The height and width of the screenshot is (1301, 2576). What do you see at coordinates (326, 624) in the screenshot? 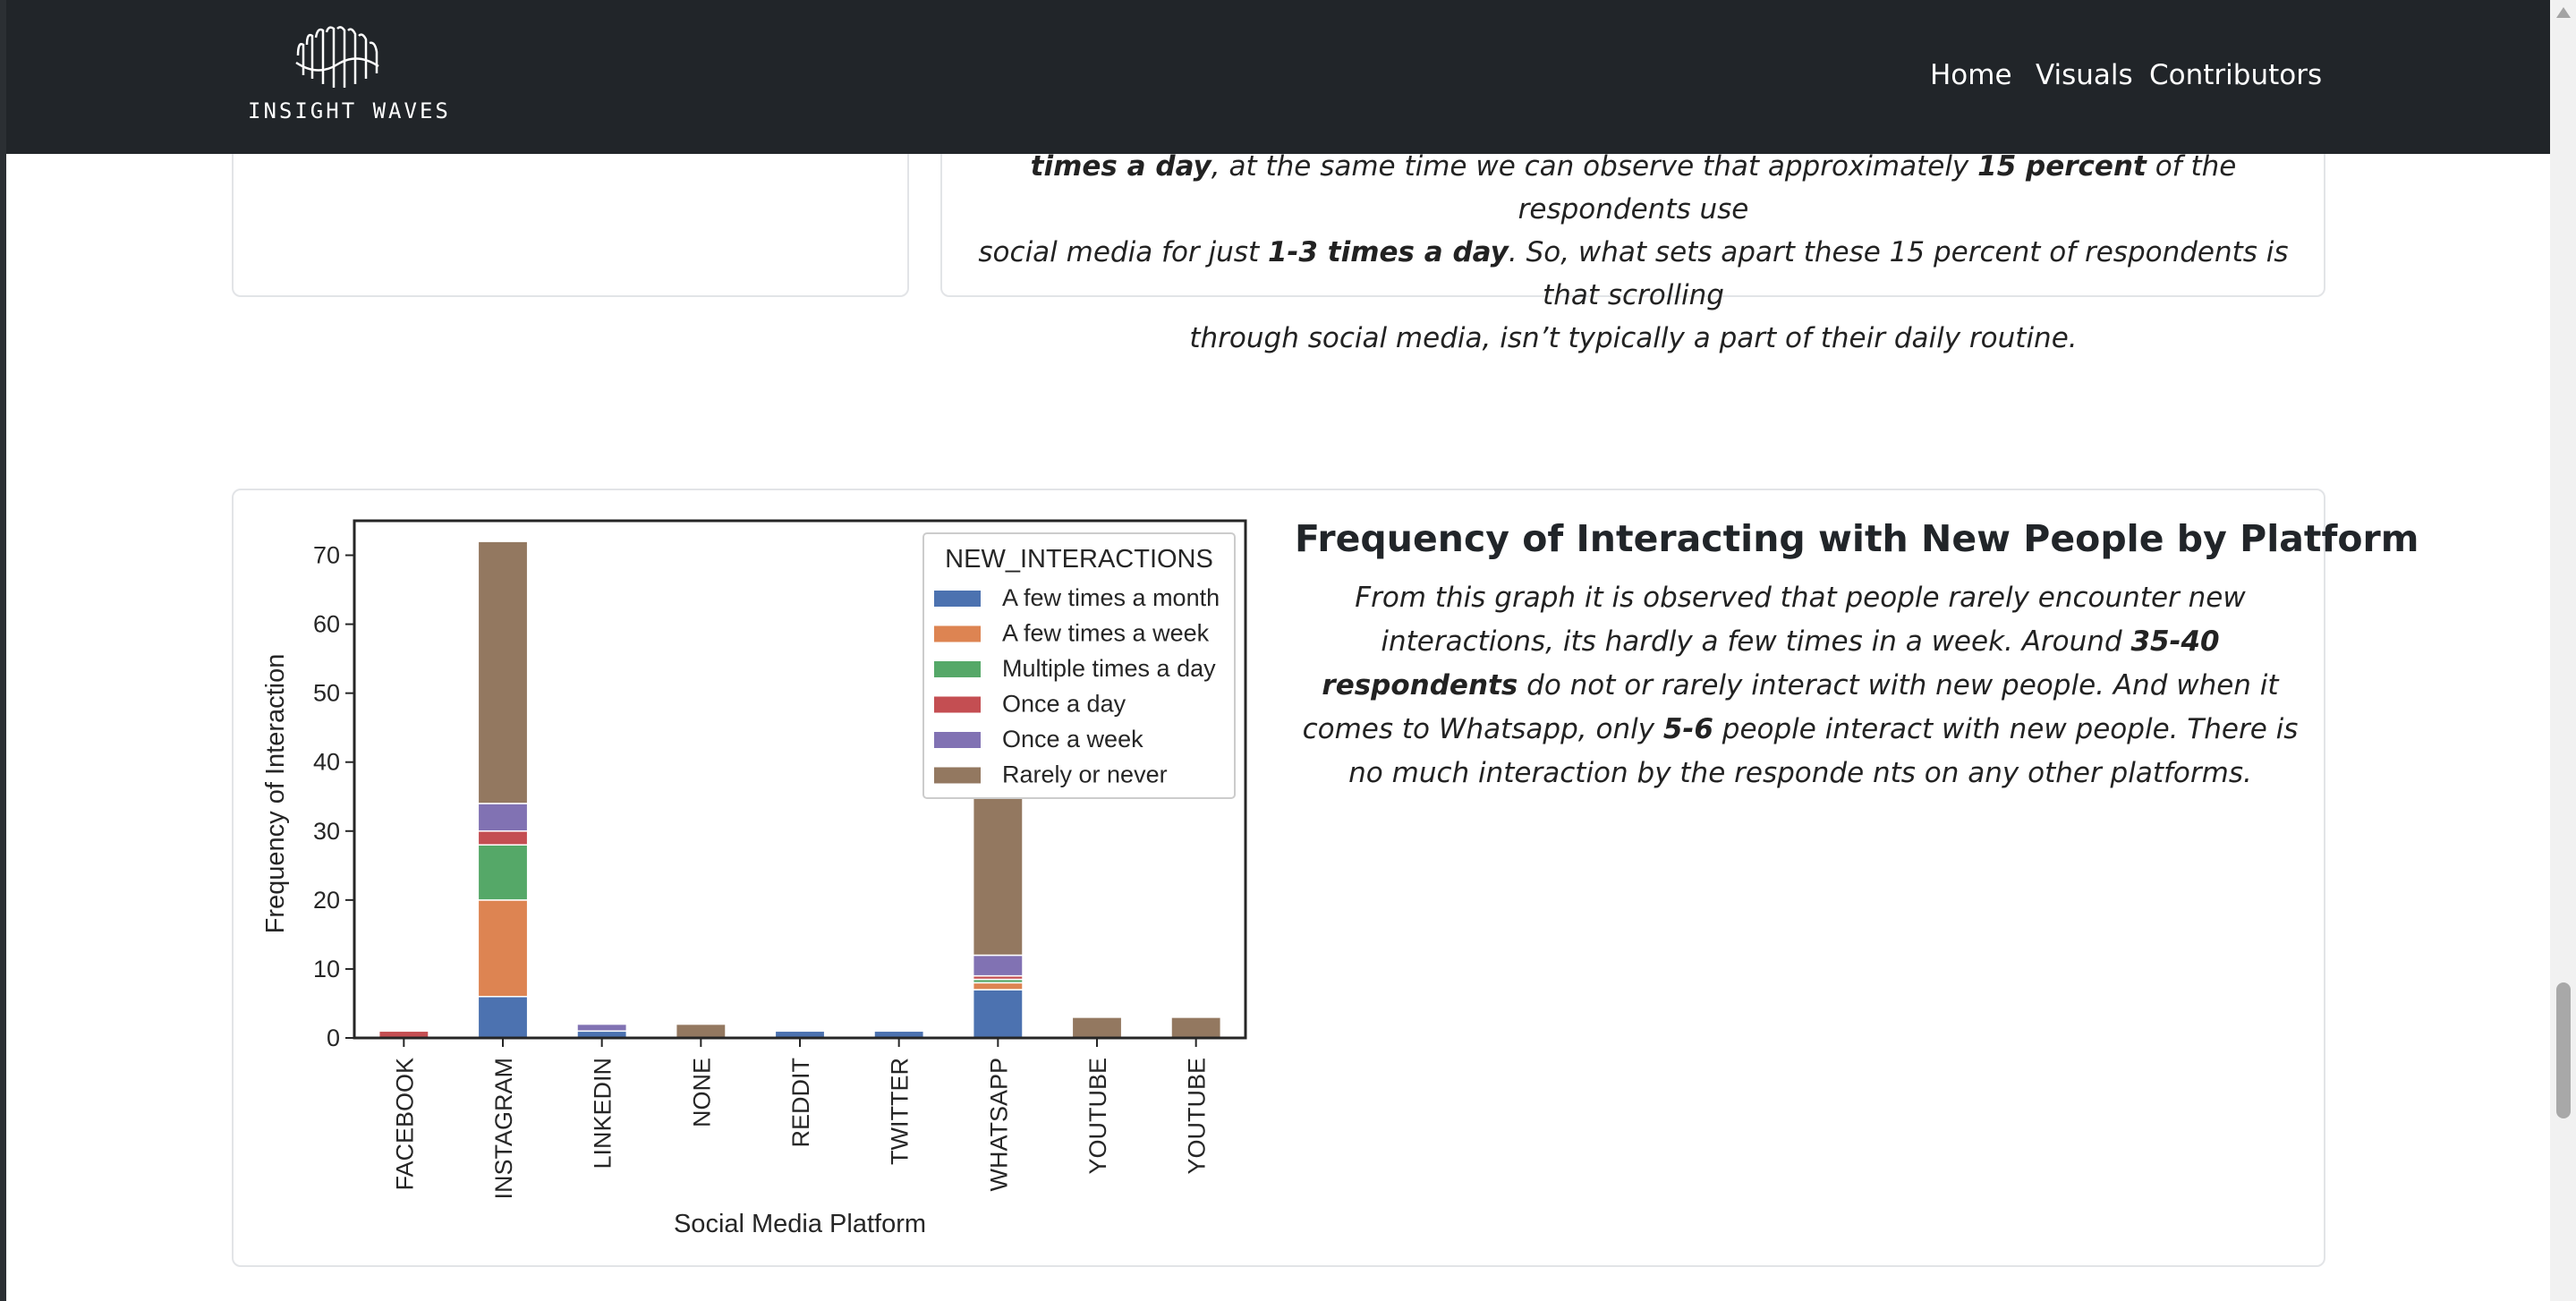
I see `y-tick-label: 60` at bounding box center [326, 624].